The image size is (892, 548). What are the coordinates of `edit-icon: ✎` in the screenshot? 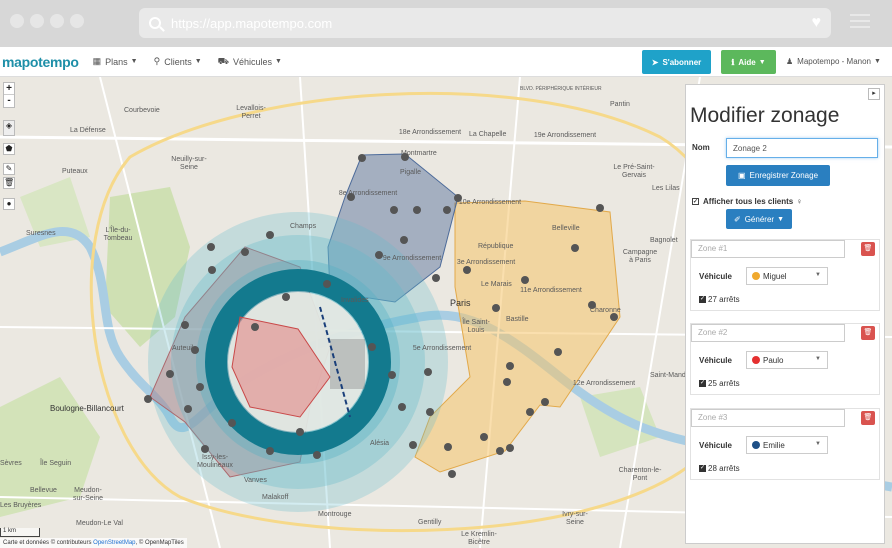 It's located at (9, 169).